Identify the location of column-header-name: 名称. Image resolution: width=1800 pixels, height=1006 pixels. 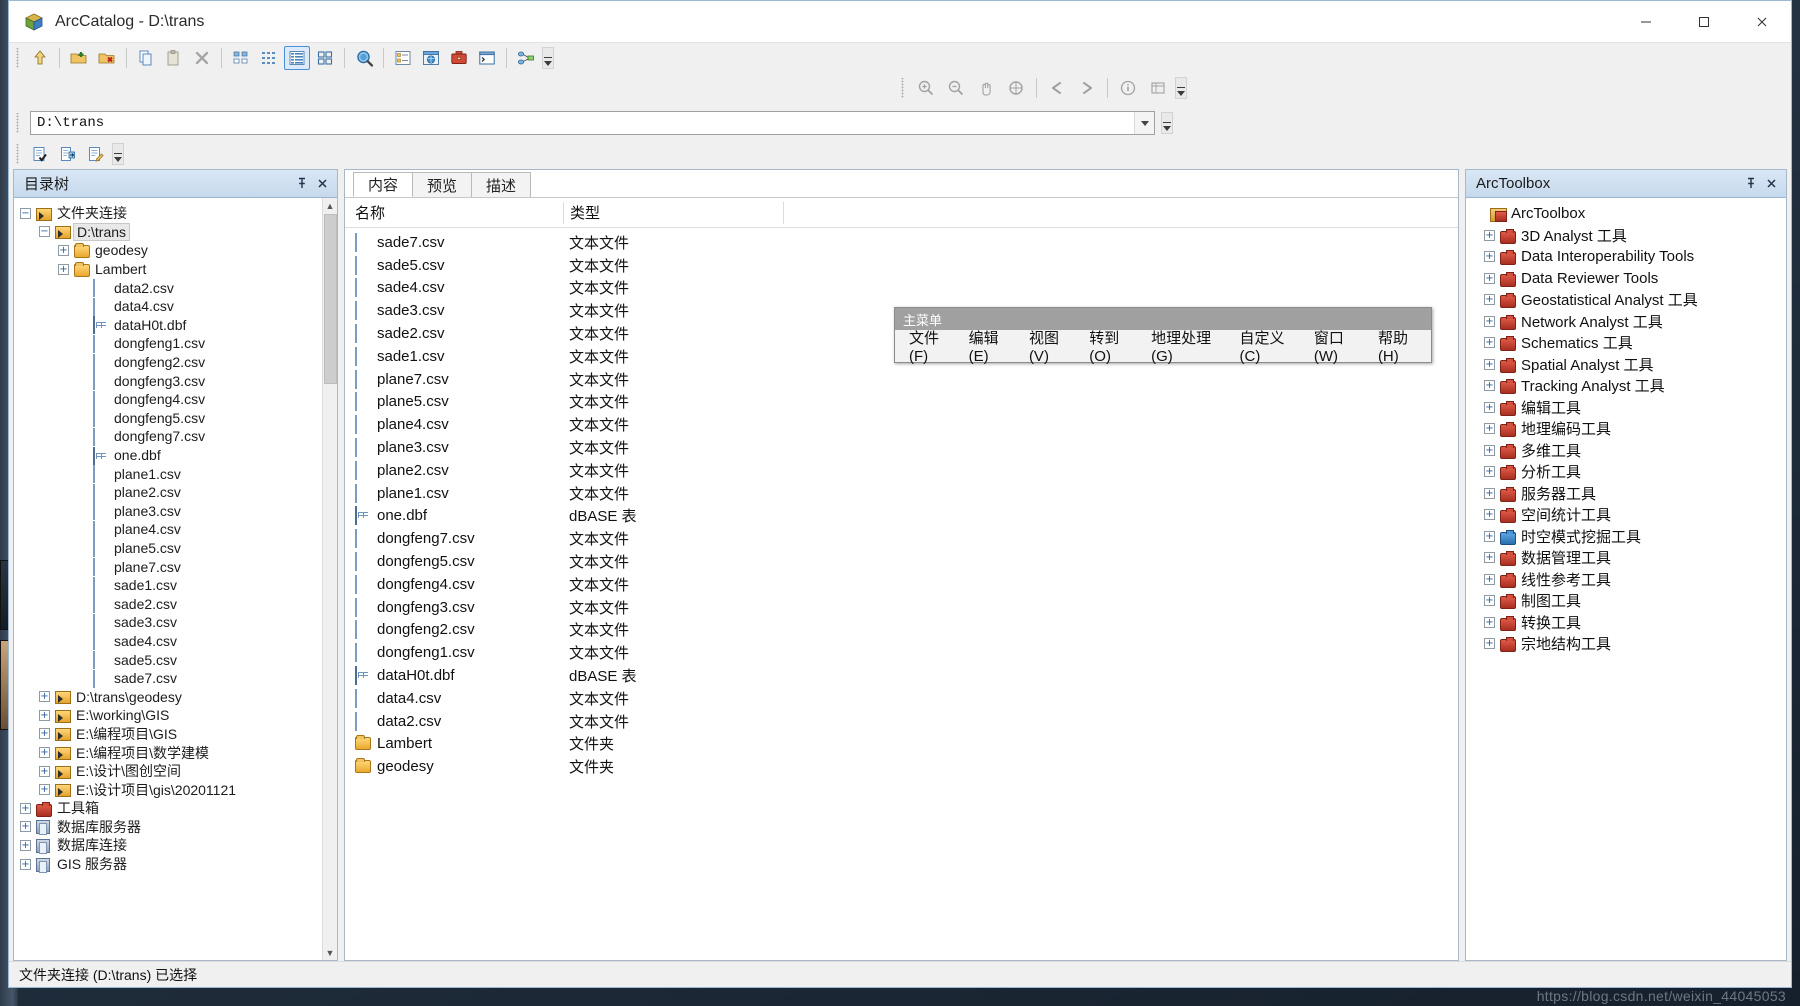
(454, 212).